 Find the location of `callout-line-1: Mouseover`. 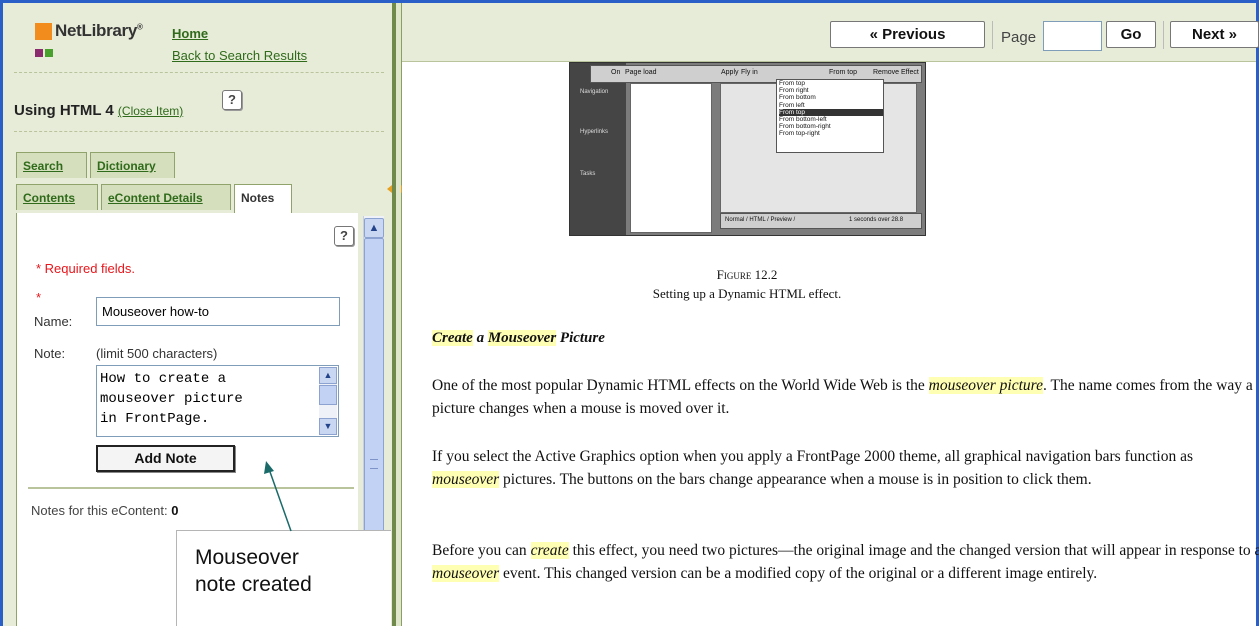

callout-line-1: Mouseover is located at coordinates (247, 557).